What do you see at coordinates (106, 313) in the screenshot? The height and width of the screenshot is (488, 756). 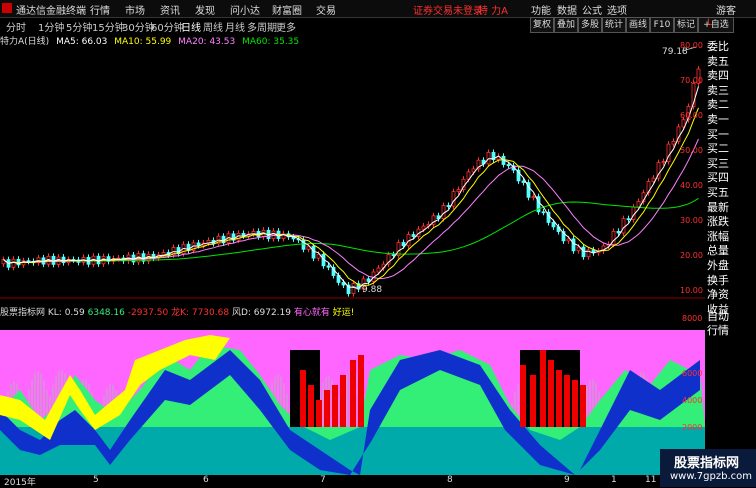 I see `ind-value-1: 6348.16` at bounding box center [106, 313].